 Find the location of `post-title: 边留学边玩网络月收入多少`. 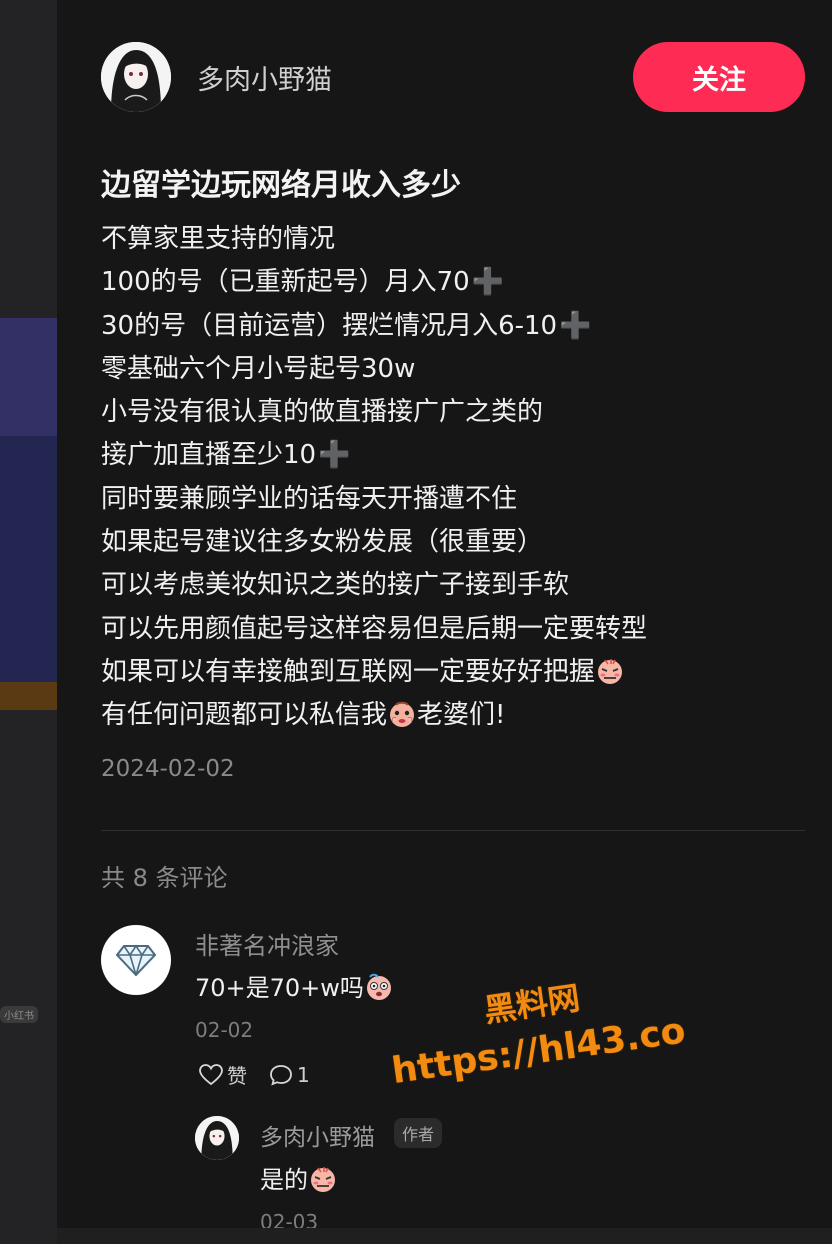

post-title: 边留学边玩网络月收入多少 is located at coordinates (281, 185).